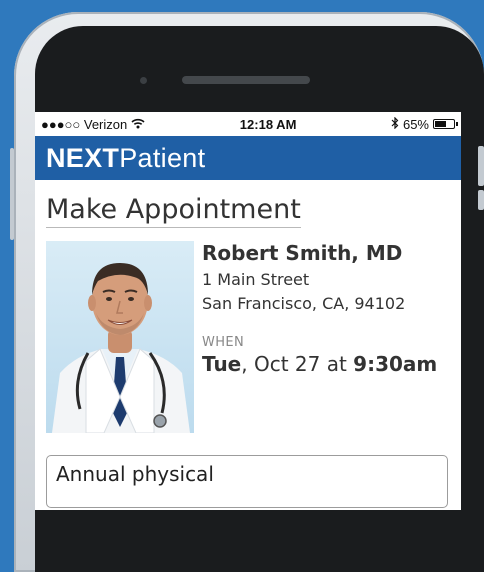  Describe the element at coordinates (135, 474) in the screenshot. I see `reason-value: Annual physical` at that location.